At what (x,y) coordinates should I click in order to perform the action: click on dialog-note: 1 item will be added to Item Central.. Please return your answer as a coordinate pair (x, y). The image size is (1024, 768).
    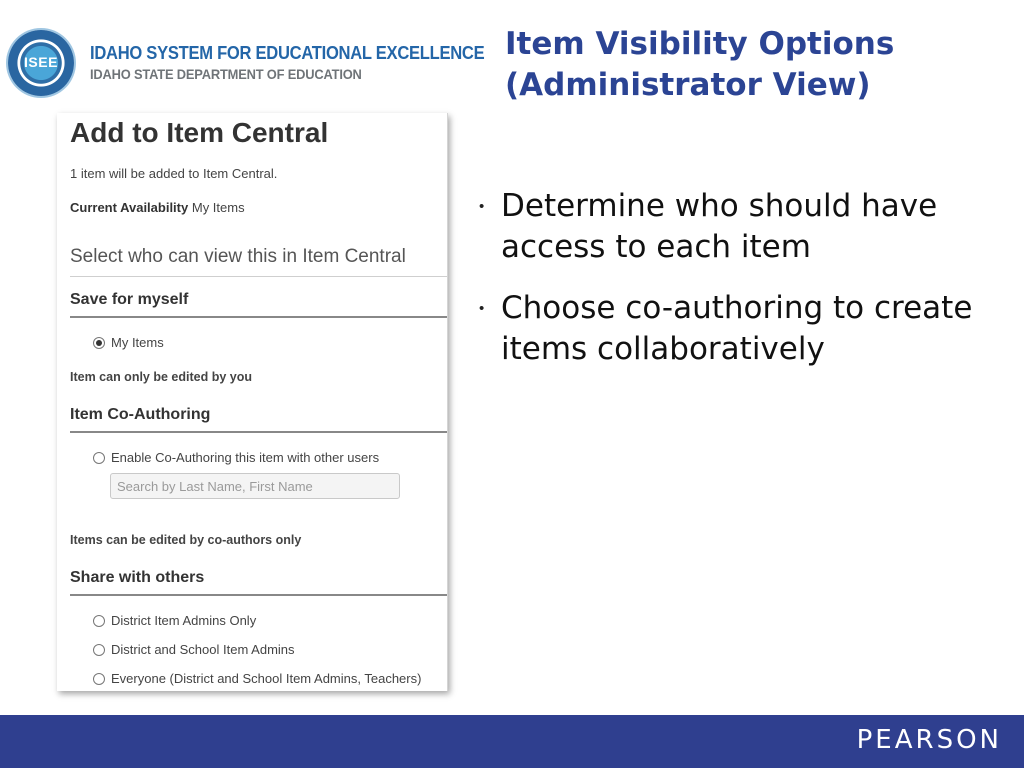
    Looking at the image, I should click on (174, 173).